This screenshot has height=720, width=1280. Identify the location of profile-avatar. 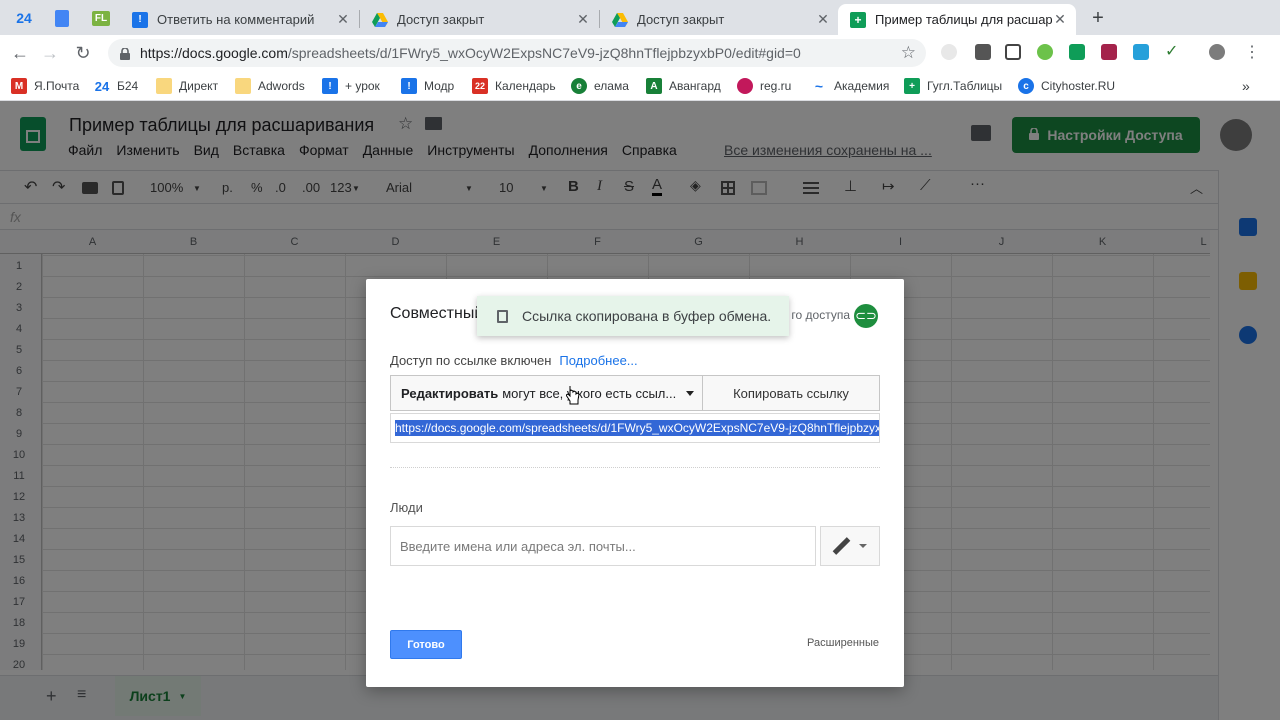
(1217, 52).